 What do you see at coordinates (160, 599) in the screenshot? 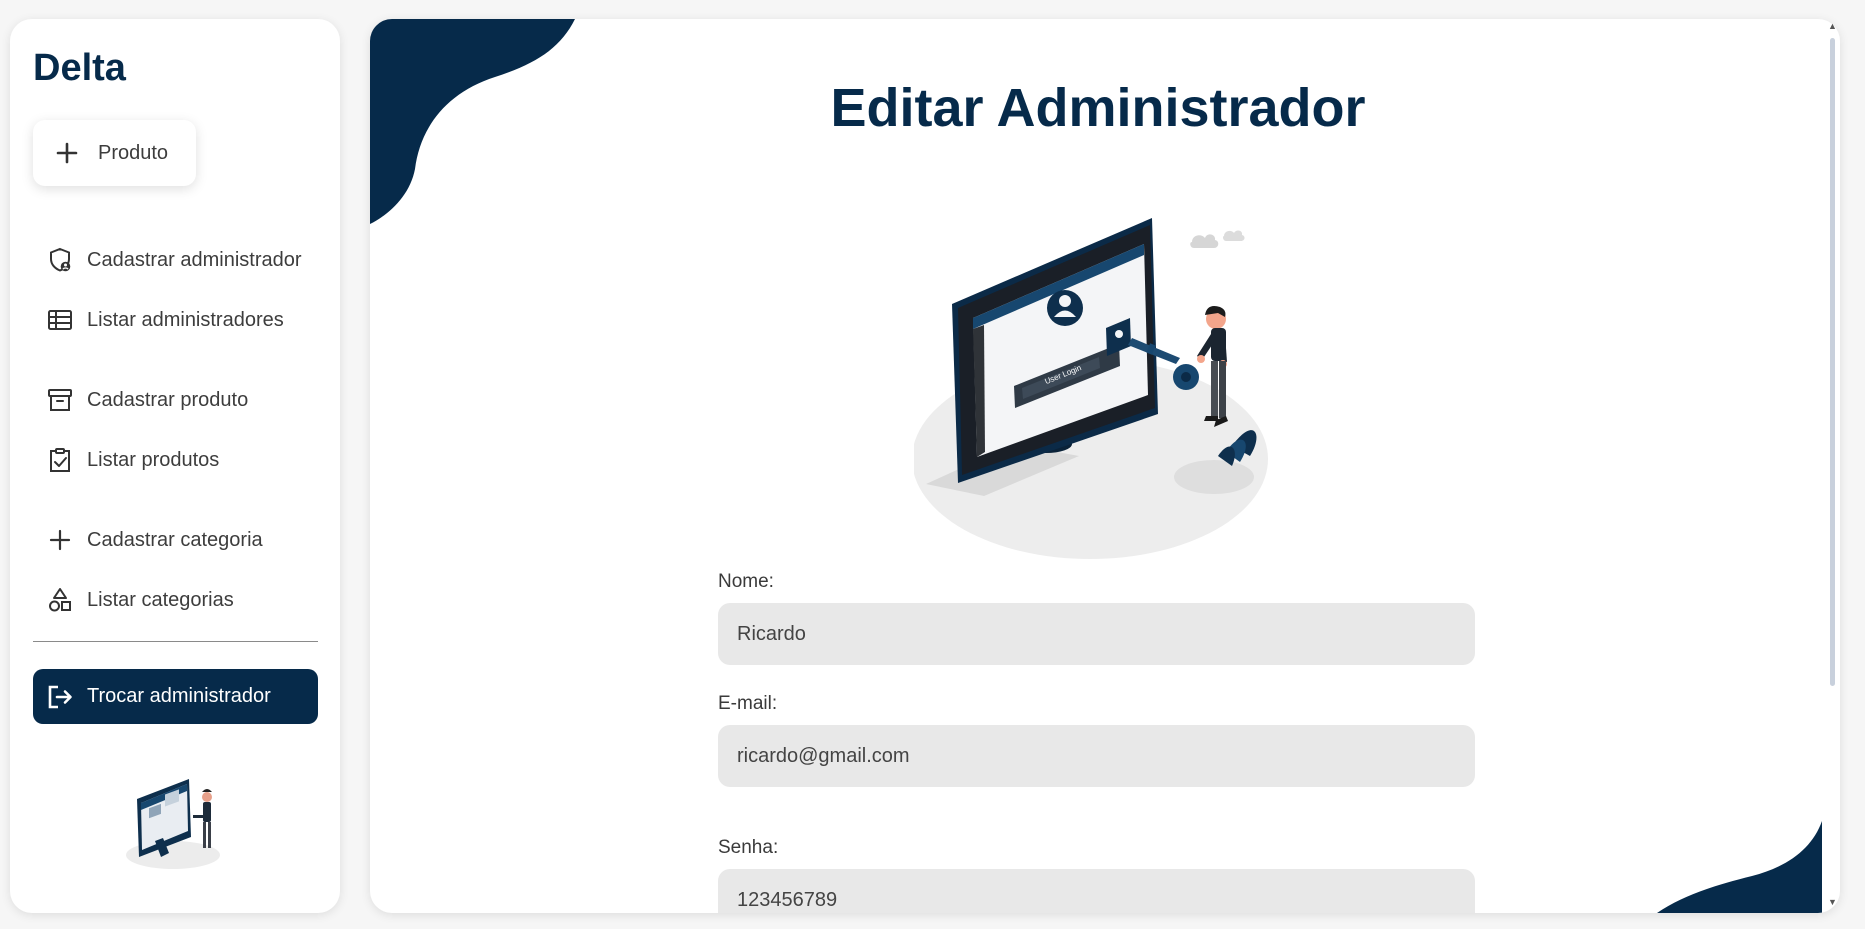
I see `sidebar-item-label: Listar categorias` at bounding box center [160, 599].